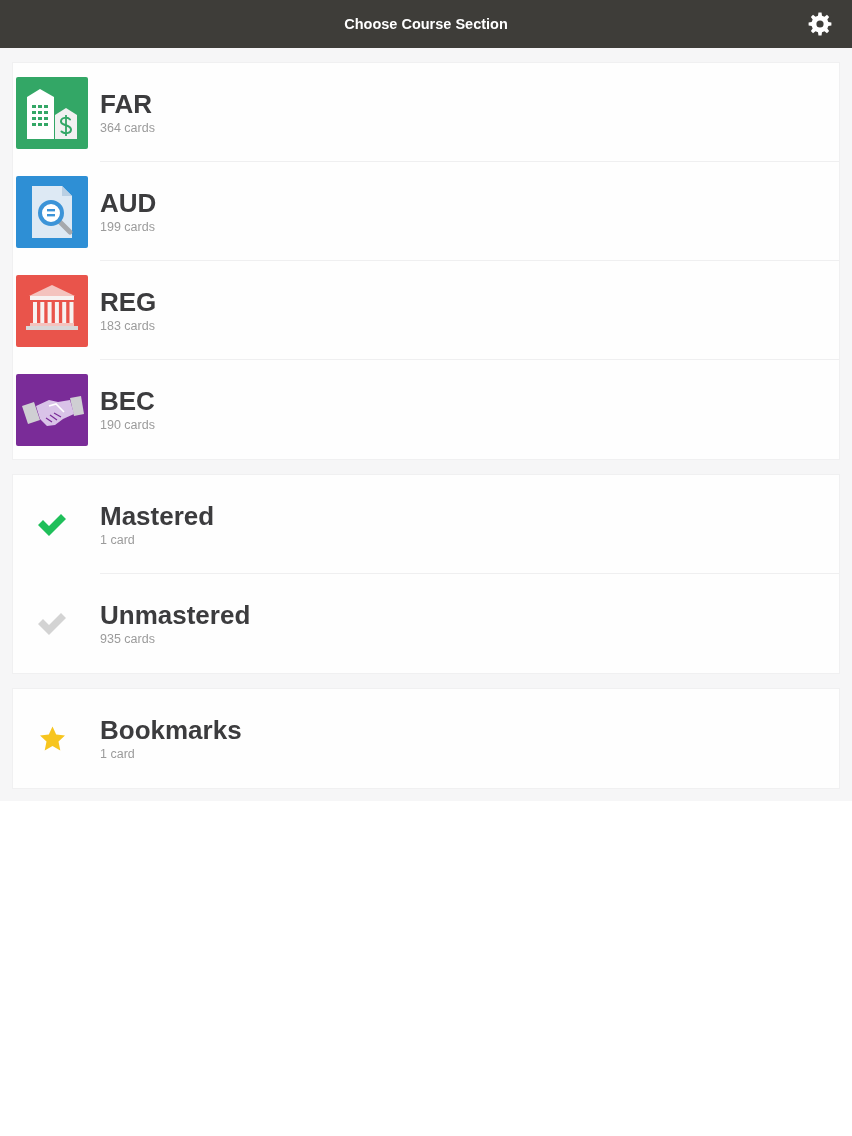 Image resolution: width=852 pixels, height=1136 pixels. What do you see at coordinates (126, 103) in the screenshot?
I see `item-title: FAR` at bounding box center [126, 103].